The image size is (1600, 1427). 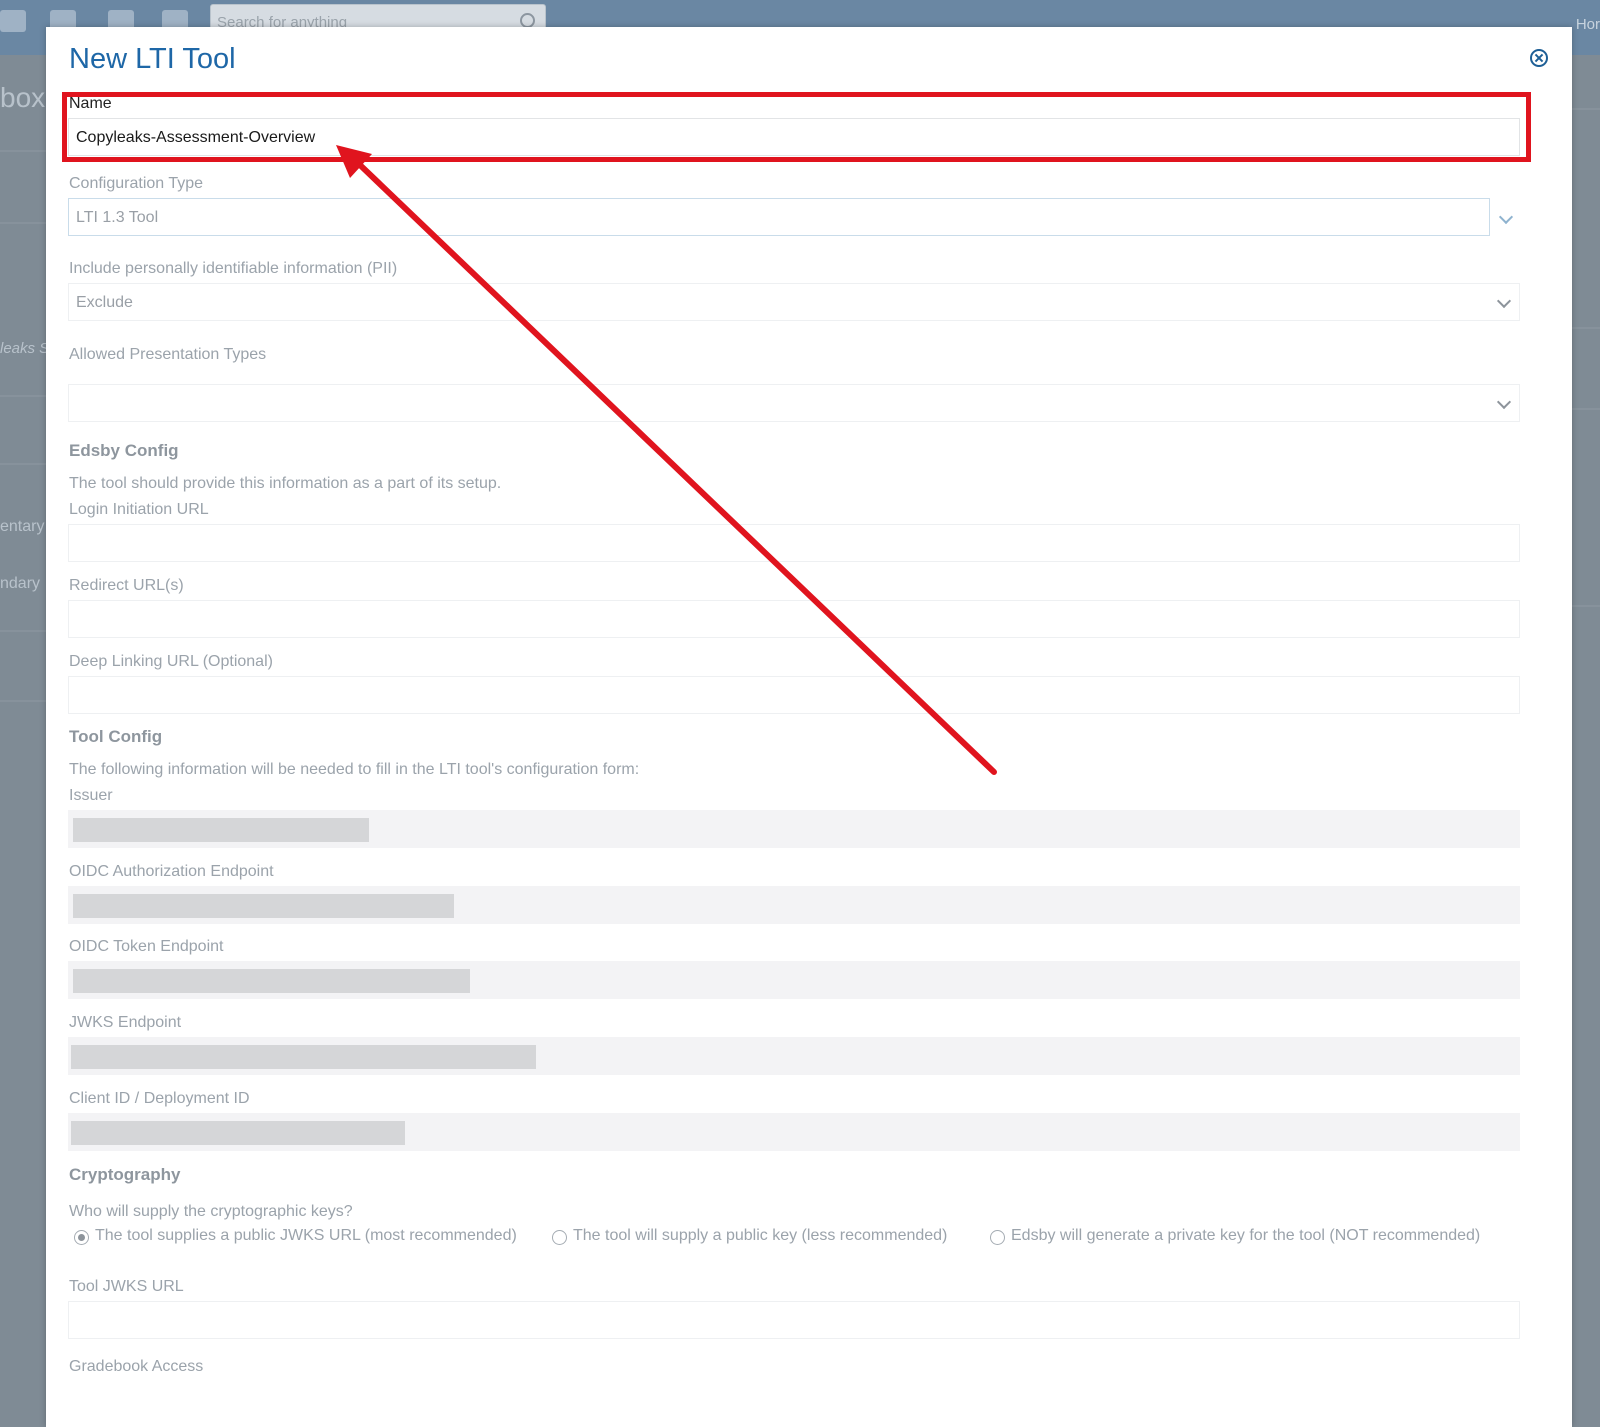 I want to click on background-item-fragment: leaks S, so click(x=24, y=348).